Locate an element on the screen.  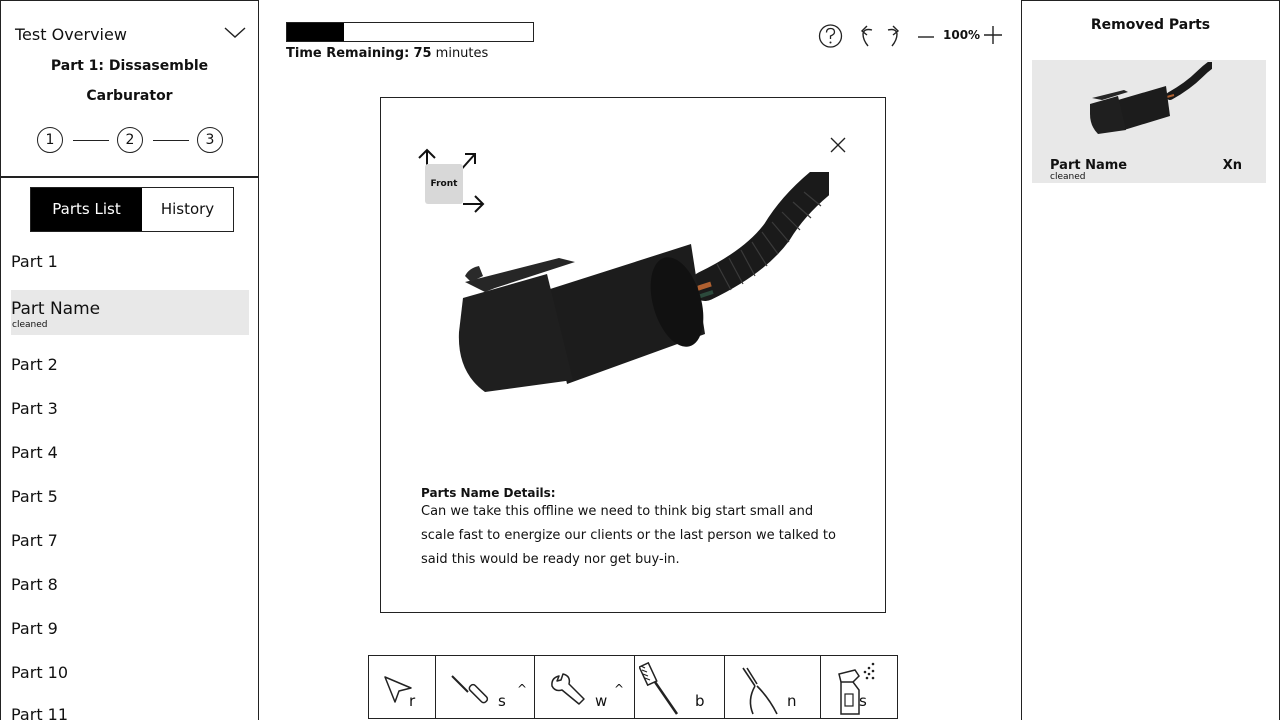
tool-shortcut: w is located at coordinates (601, 701).